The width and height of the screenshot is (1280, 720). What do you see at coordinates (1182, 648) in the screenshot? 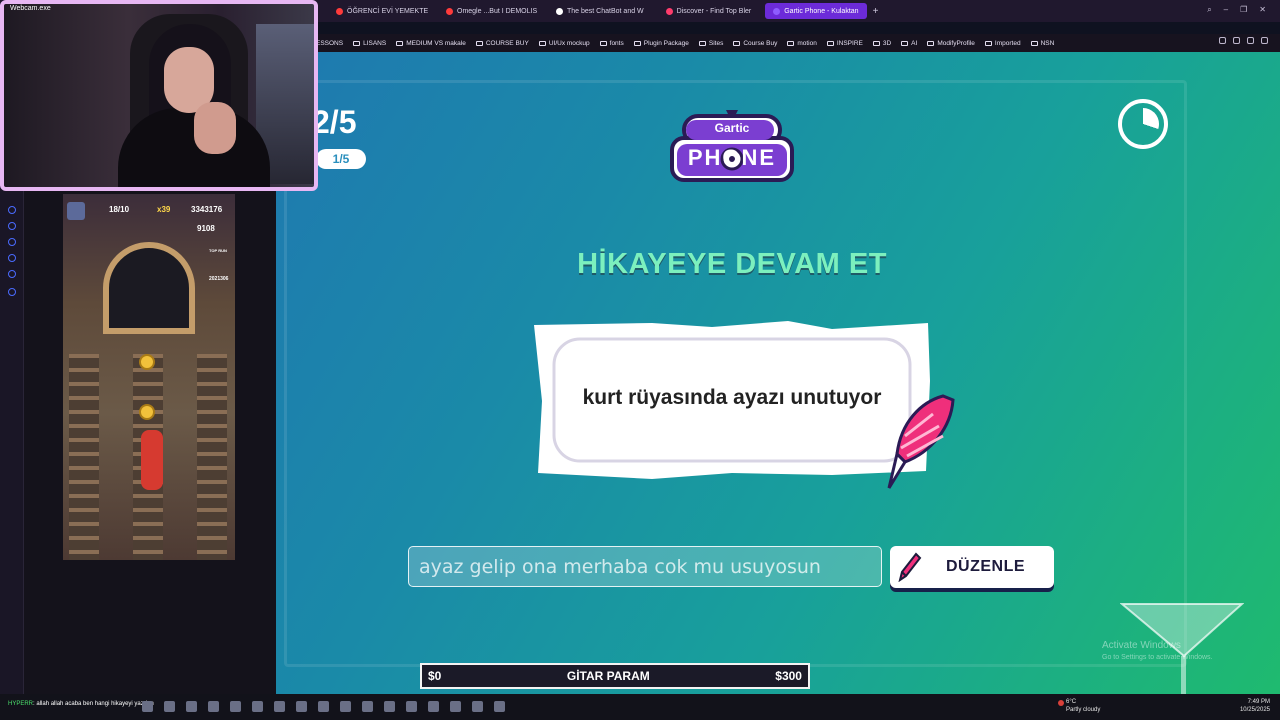
I see `martini-glass-icon` at bounding box center [1182, 648].